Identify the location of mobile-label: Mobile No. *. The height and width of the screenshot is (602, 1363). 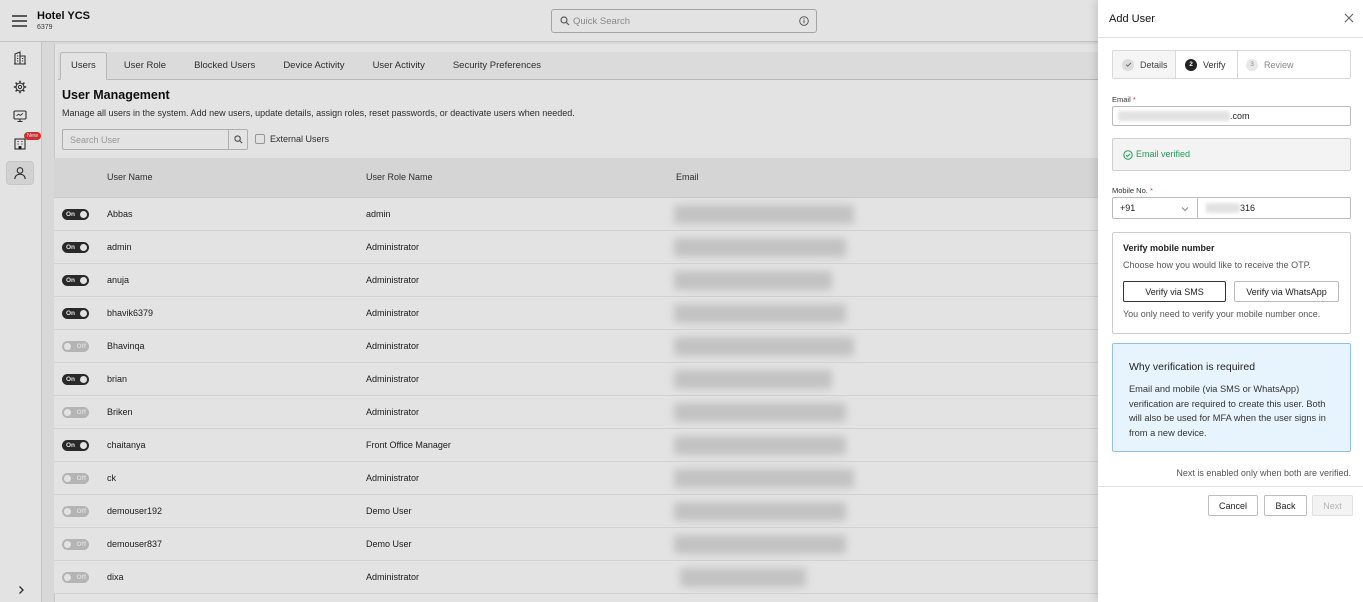
(1132, 190).